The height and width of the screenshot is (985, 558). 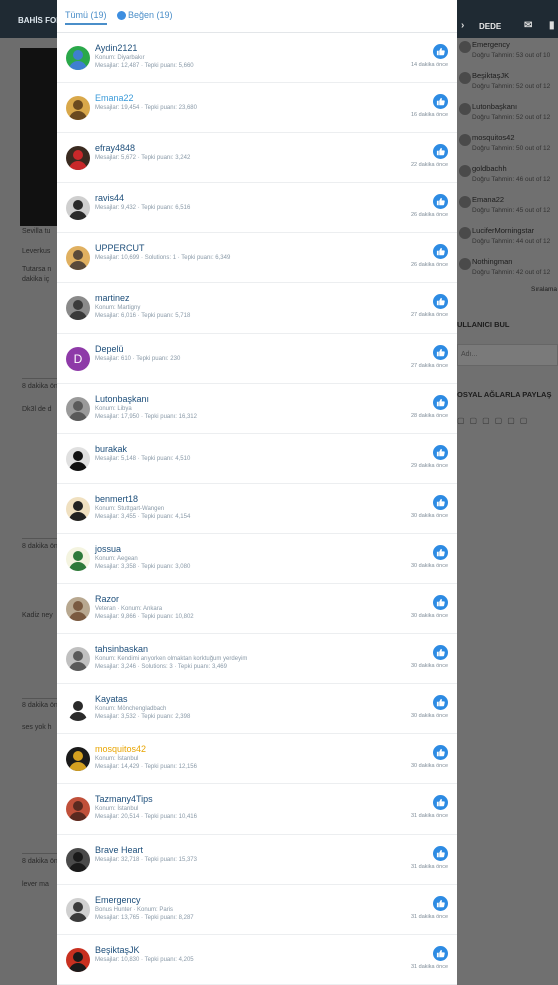 I want to click on username-link: Emana22, so click(x=114, y=98).